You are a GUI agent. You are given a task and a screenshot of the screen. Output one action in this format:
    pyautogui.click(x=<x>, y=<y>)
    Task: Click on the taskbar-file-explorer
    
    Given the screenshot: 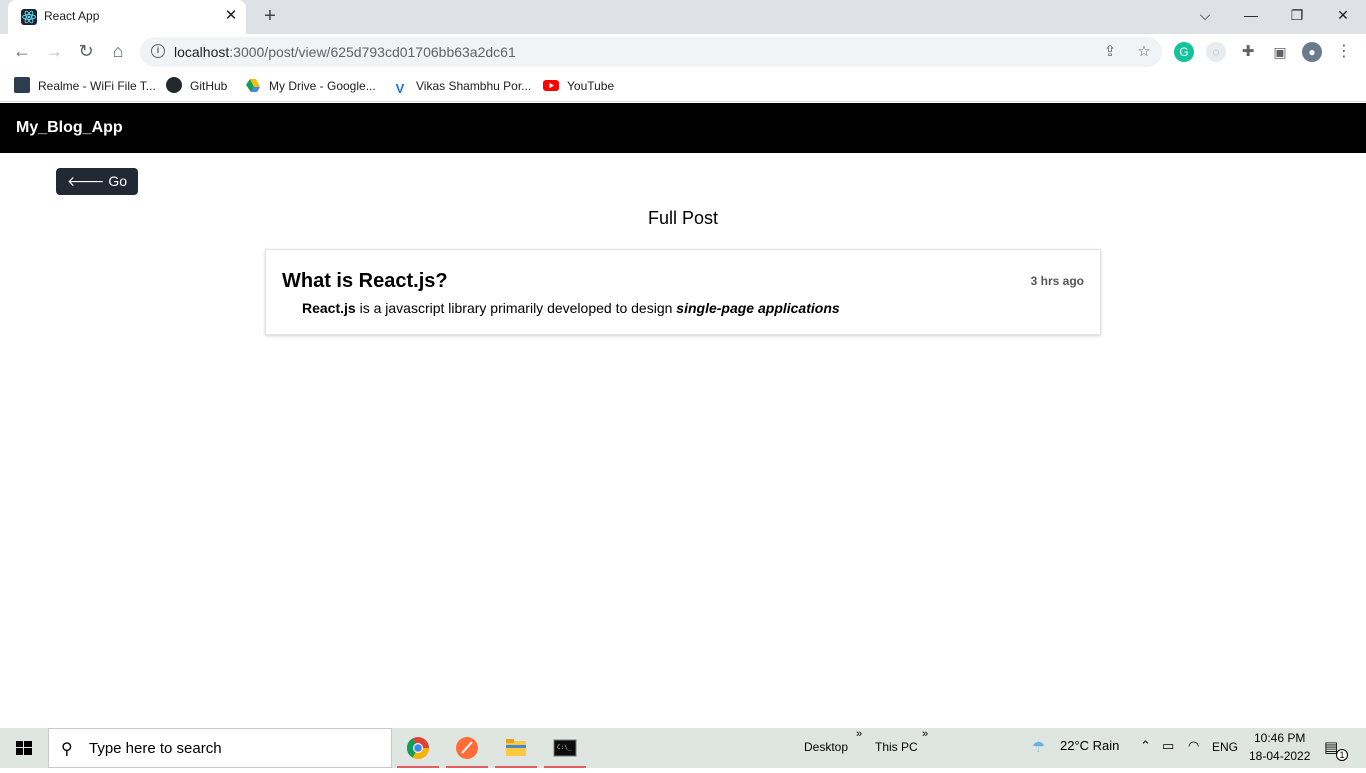 What is the action you would take?
    pyautogui.click(x=516, y=748)
    